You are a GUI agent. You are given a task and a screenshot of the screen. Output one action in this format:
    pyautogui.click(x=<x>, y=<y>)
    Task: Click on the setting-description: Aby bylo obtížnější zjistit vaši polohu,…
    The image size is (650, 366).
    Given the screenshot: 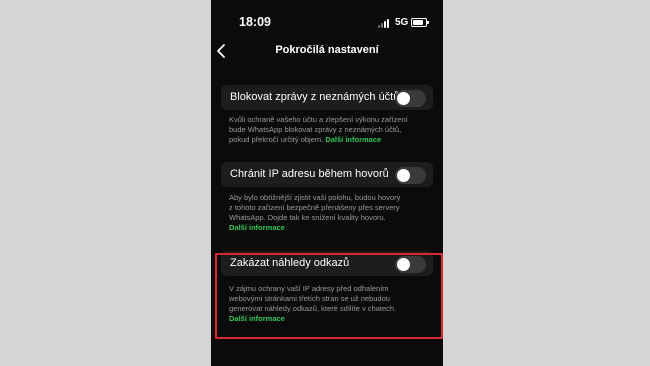 What is the action you would take?
    pyautogui.click(x=329, y=213)
    